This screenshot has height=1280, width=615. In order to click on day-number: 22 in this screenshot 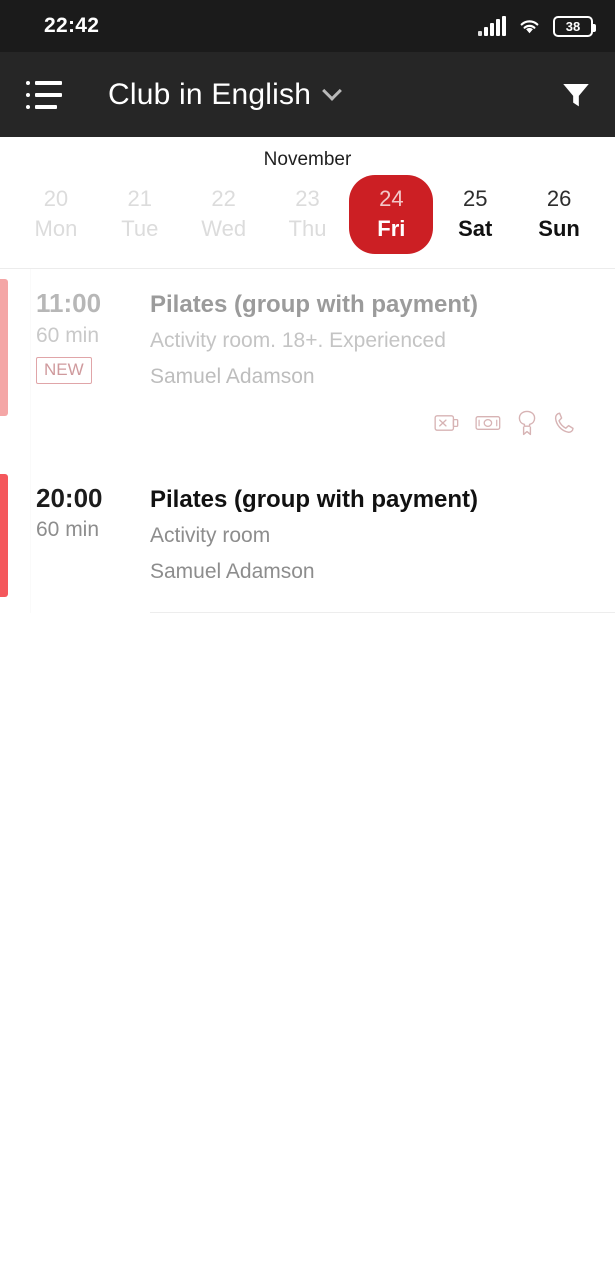, I will do `click(223, 198)`.